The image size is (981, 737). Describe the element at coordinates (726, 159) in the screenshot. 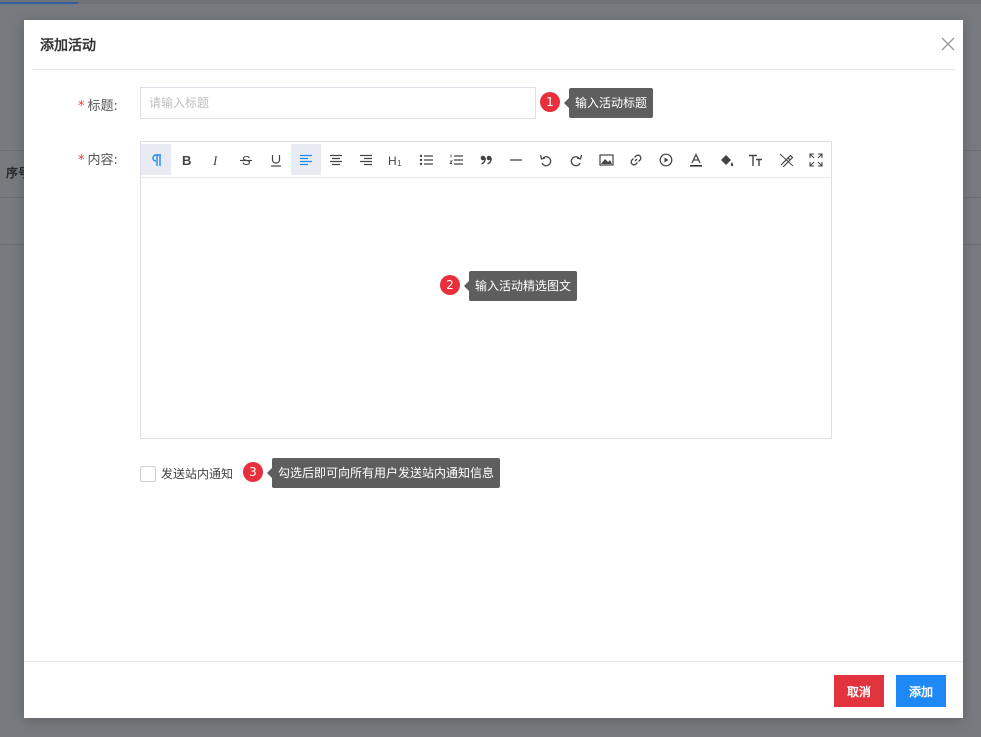

I see `fill-color-icon` at that location.